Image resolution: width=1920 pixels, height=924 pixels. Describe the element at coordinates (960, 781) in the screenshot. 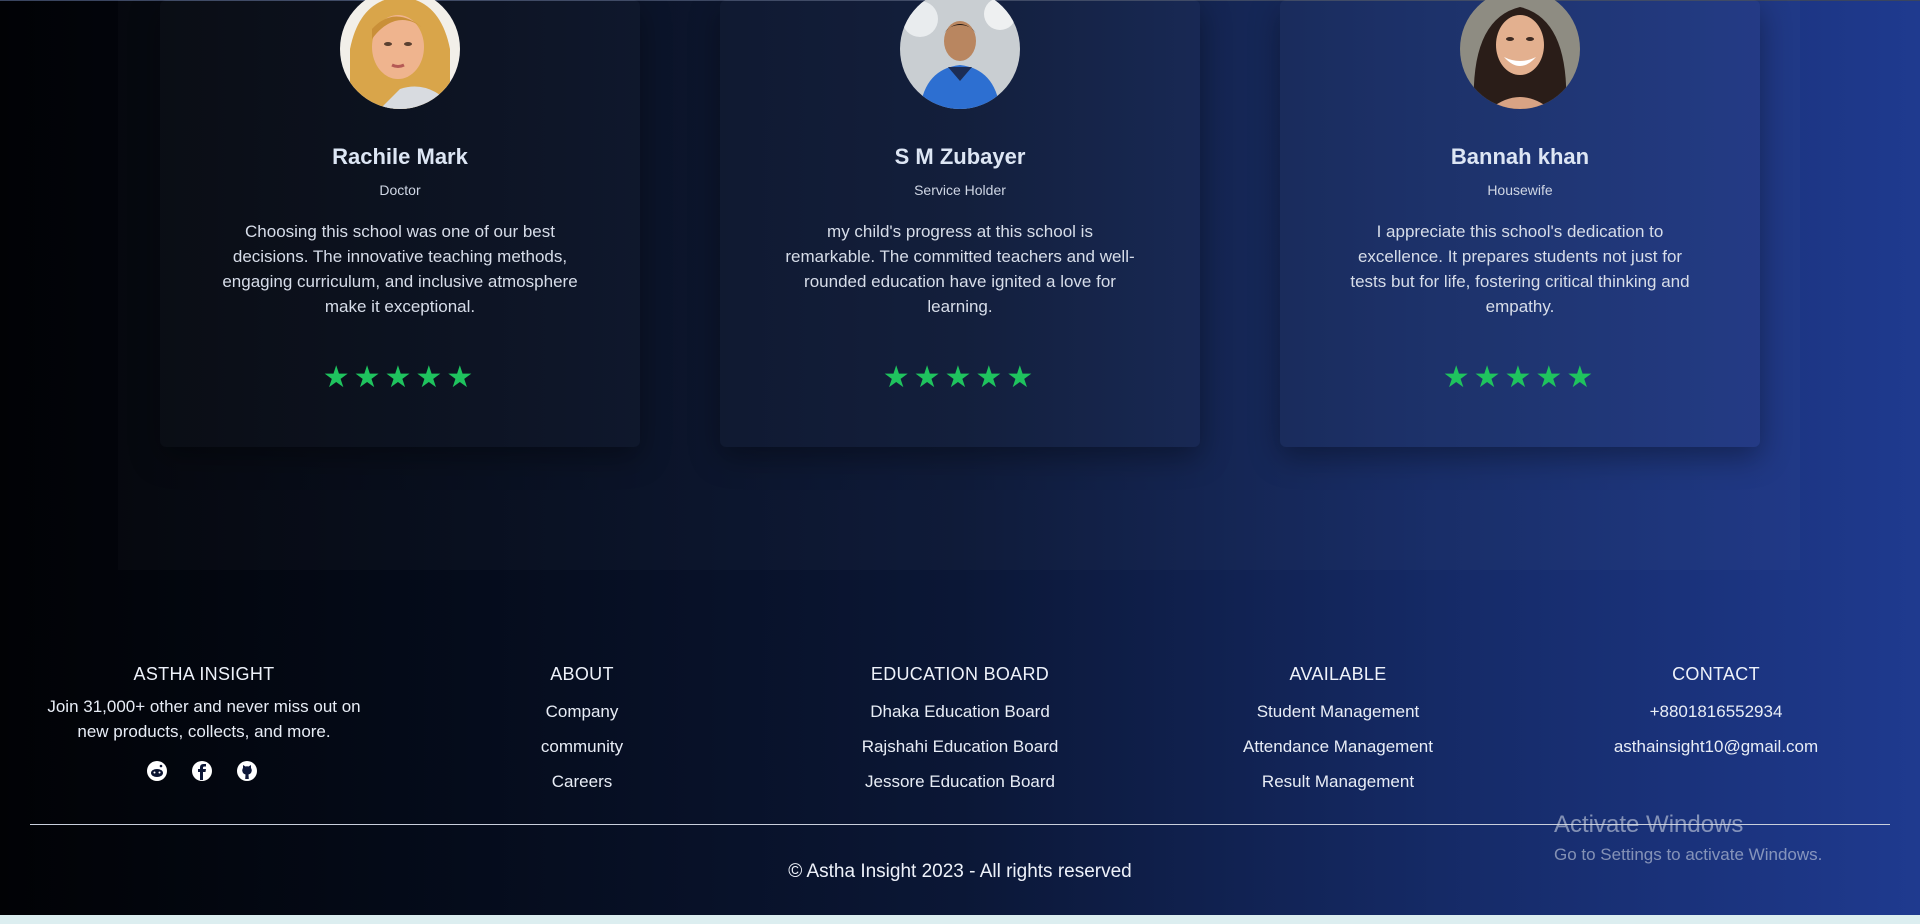

I see `footer-link-jessore: Jessore Education Board` at that location.